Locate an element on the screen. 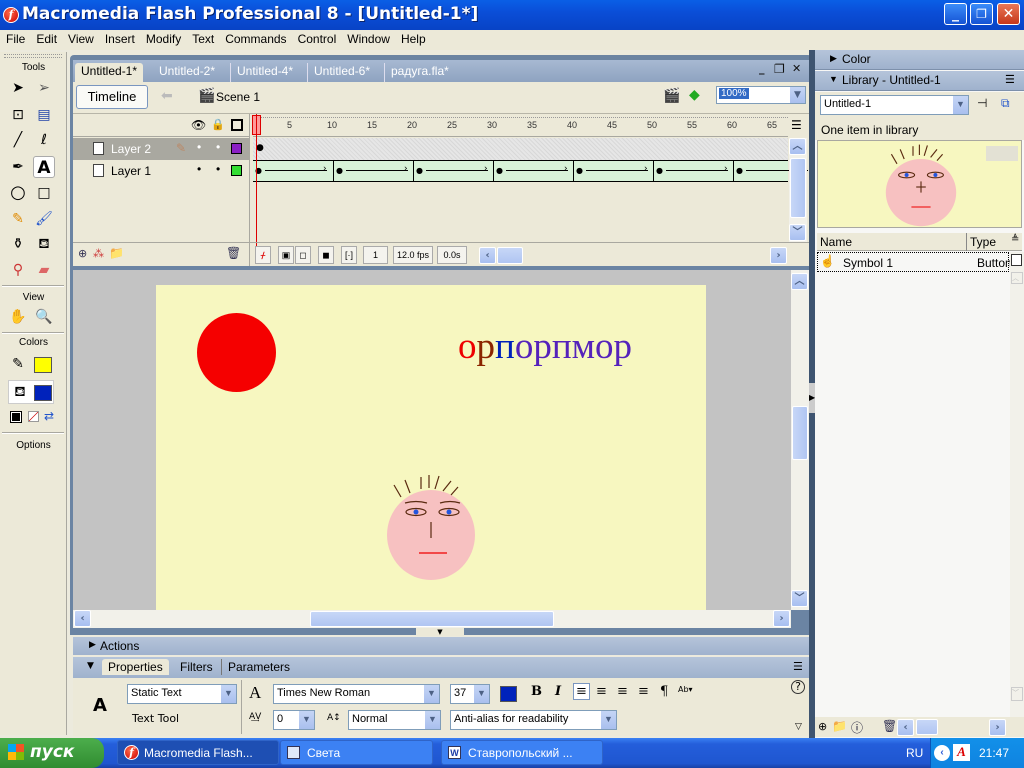 The image size is (1024, 768). doc-restore-button: ❐ is located at coordinates (779, 69).